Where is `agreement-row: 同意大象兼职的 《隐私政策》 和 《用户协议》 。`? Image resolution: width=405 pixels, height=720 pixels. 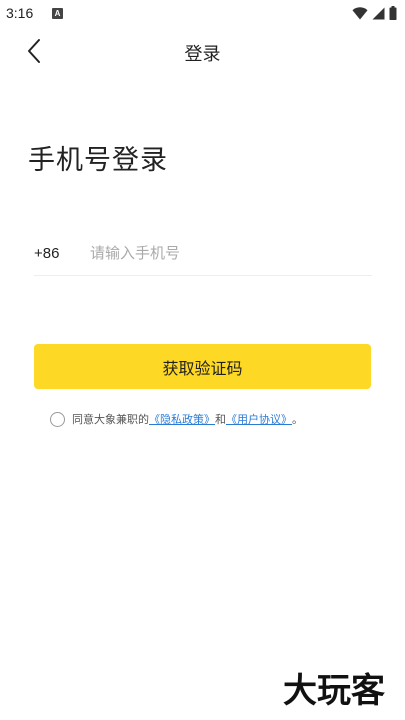
agreement-row: 同意大象兼职的 《隐私政策》 和 《用户协议》 。 is located at coordinates (176, 419).